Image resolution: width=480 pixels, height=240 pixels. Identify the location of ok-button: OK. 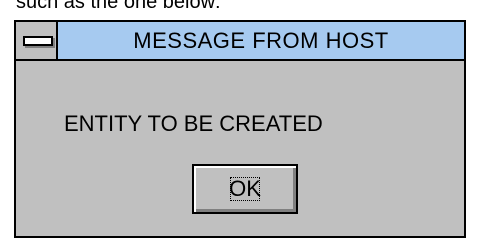
(245, 189).